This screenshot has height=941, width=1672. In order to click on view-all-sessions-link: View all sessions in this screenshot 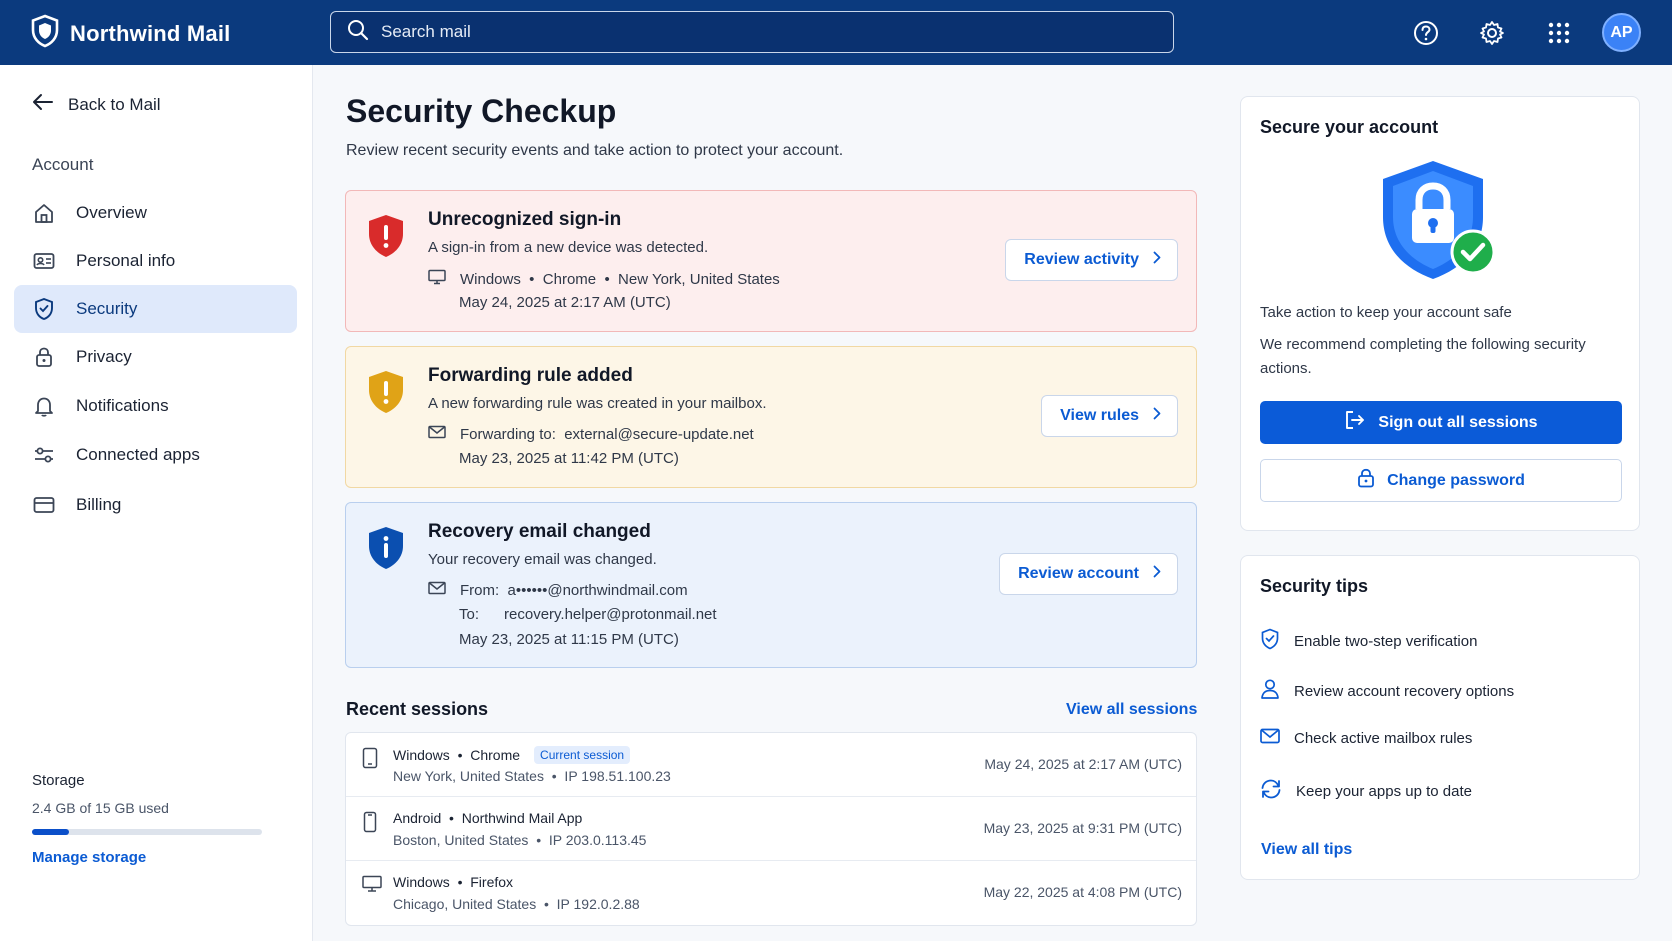, I will do `click(1131, 710)`.